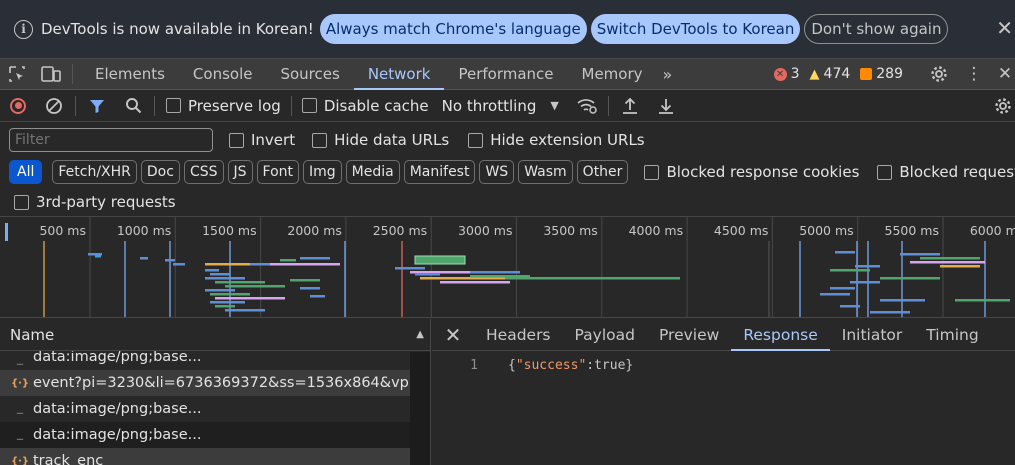  What do you see at coordinates (668, 74) in the screenshot?
I see `more-tabs-icon: »` at bounding box center [668, 74].